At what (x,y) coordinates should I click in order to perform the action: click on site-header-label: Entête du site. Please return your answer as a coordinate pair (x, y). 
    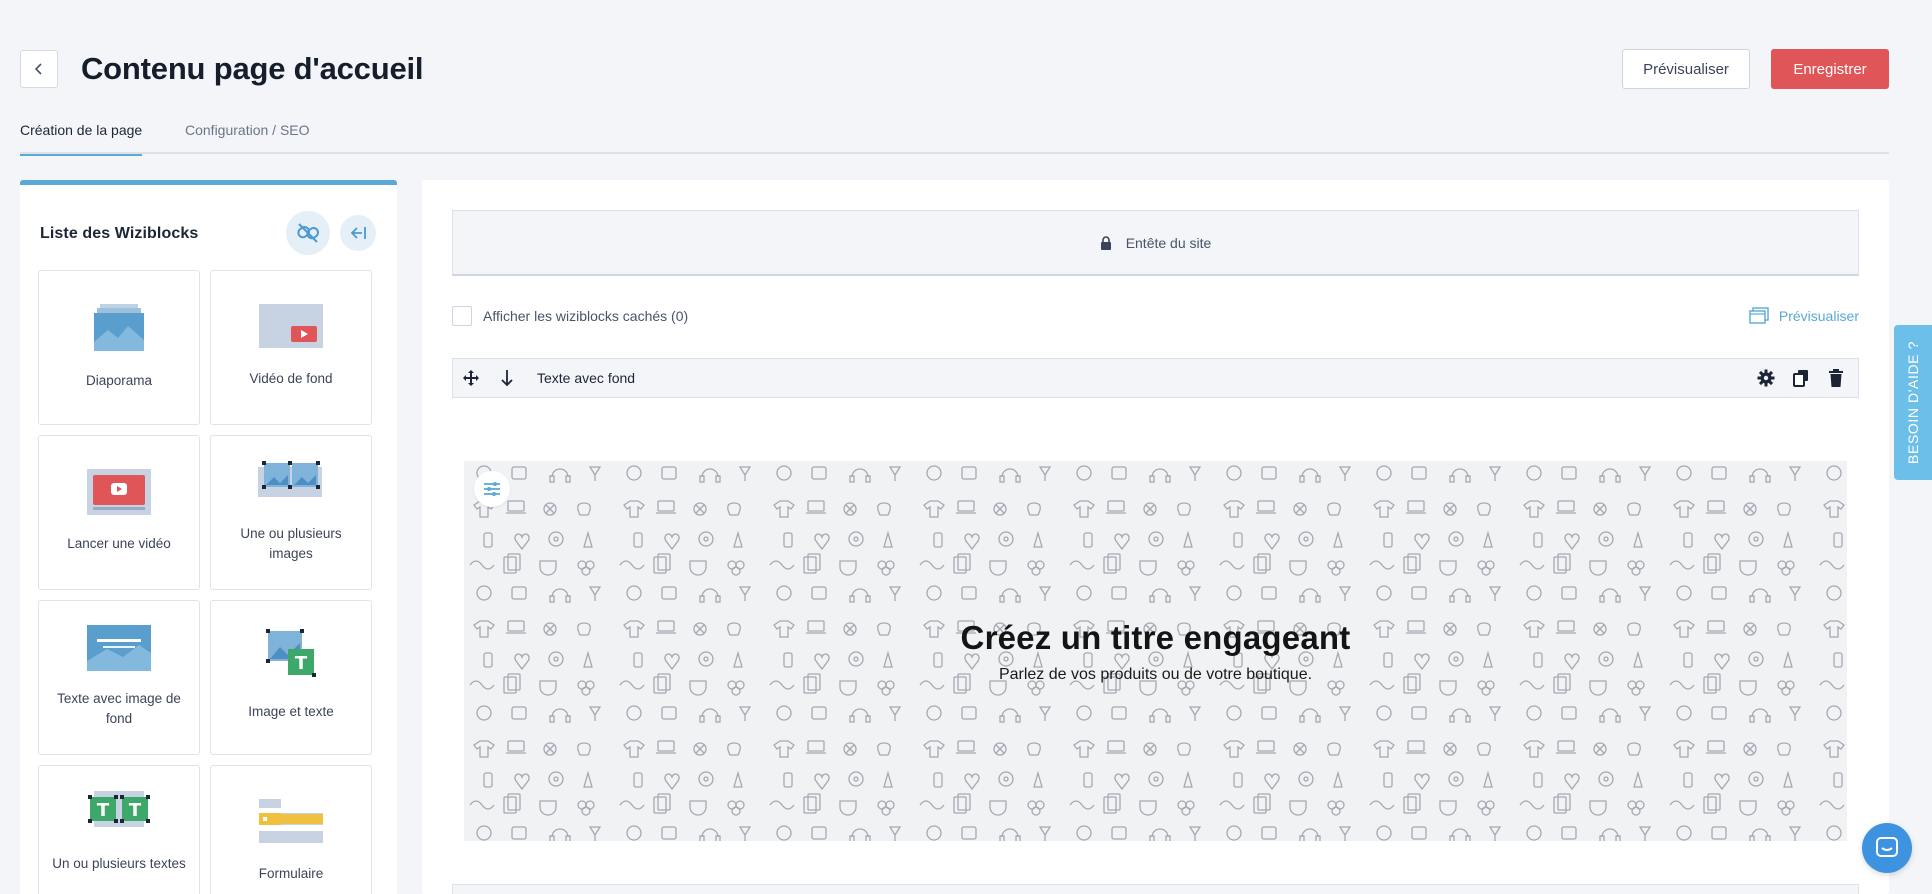
    Looking at the image, I should click on (1168, 242).